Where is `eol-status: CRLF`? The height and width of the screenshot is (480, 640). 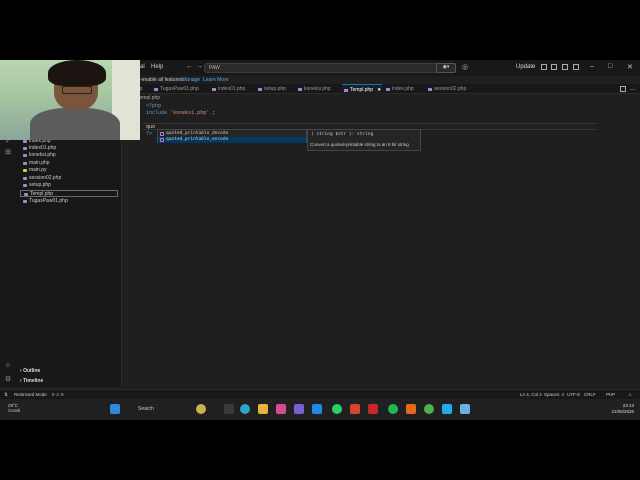 eol-status: CRLF is located at coordinates (590, 394).